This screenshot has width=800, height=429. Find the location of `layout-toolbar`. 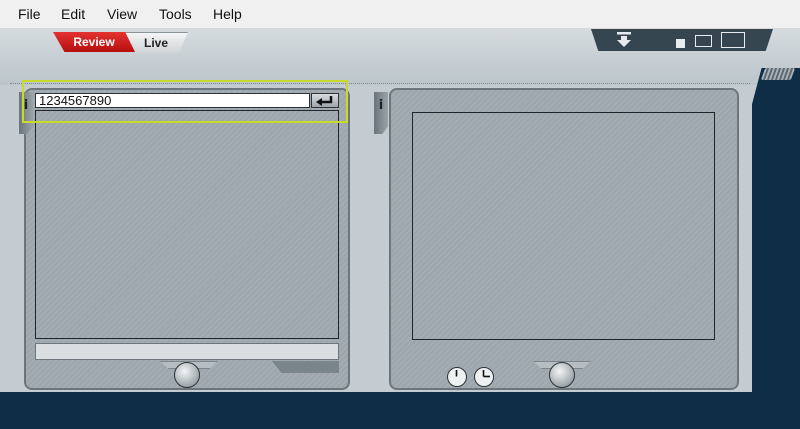

layout-toolbar is located at coordinates (682, 40).